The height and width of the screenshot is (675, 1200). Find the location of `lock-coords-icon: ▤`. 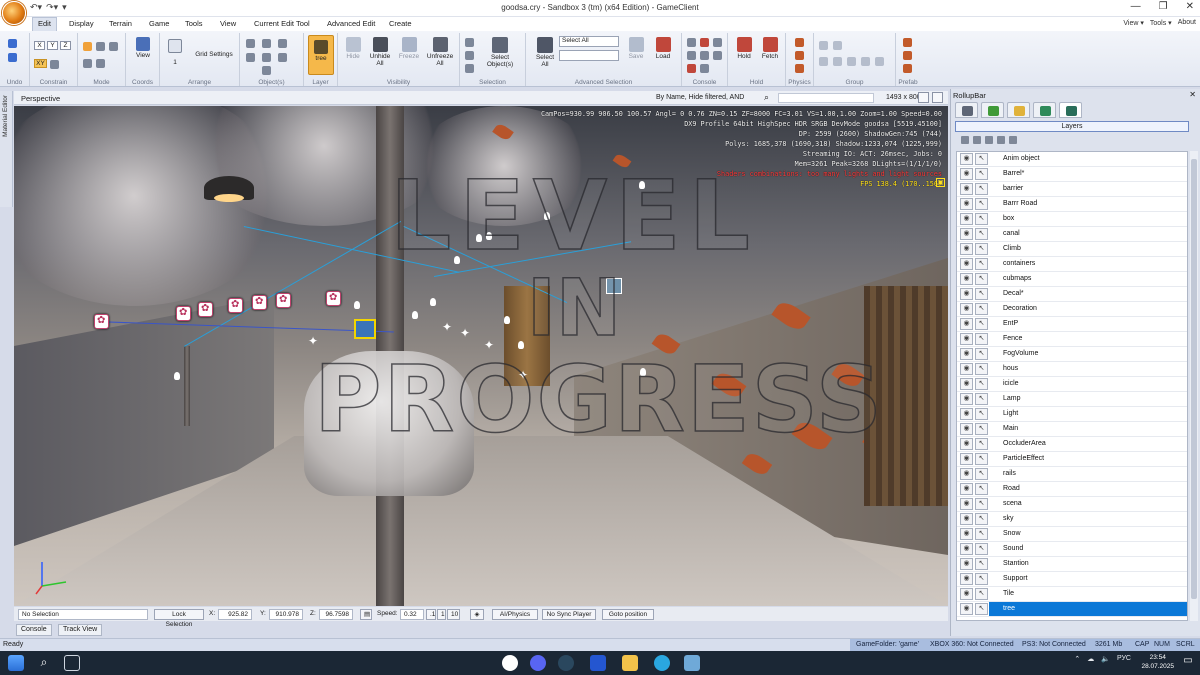

lock-coords-icon: ▤ is located at coordinates (366, 614).